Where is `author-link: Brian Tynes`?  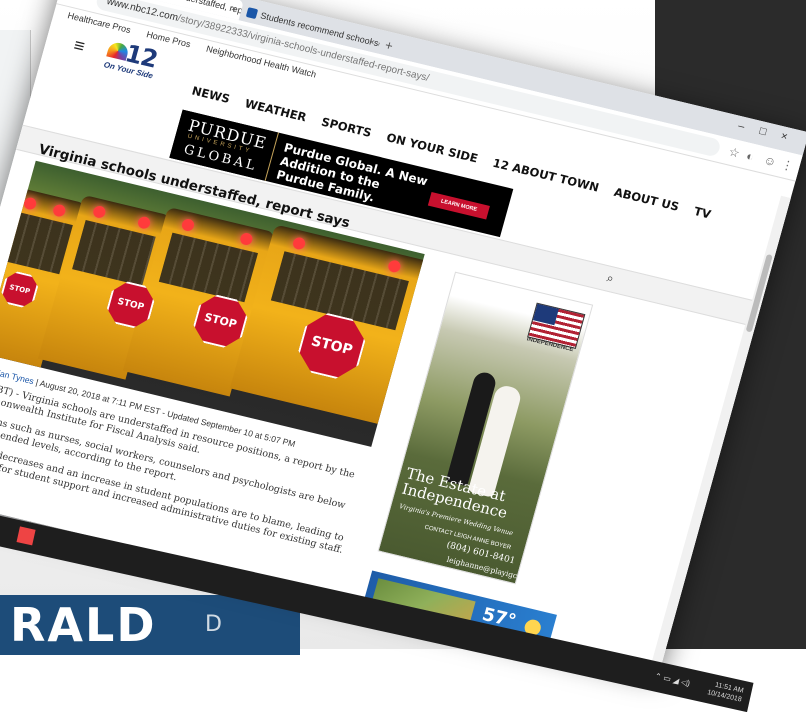
author-link: Brian Tynes is located at coordinates (17, 376).